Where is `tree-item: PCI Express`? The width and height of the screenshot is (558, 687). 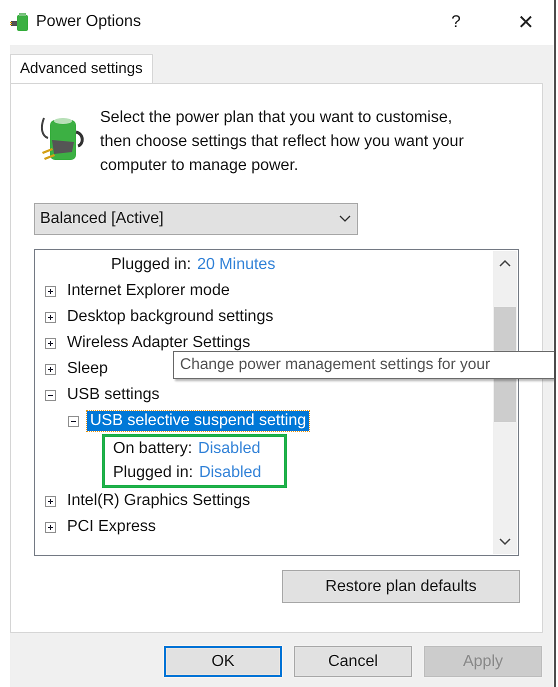 tree-item: PCI Express is located at coordinates (111, 527).